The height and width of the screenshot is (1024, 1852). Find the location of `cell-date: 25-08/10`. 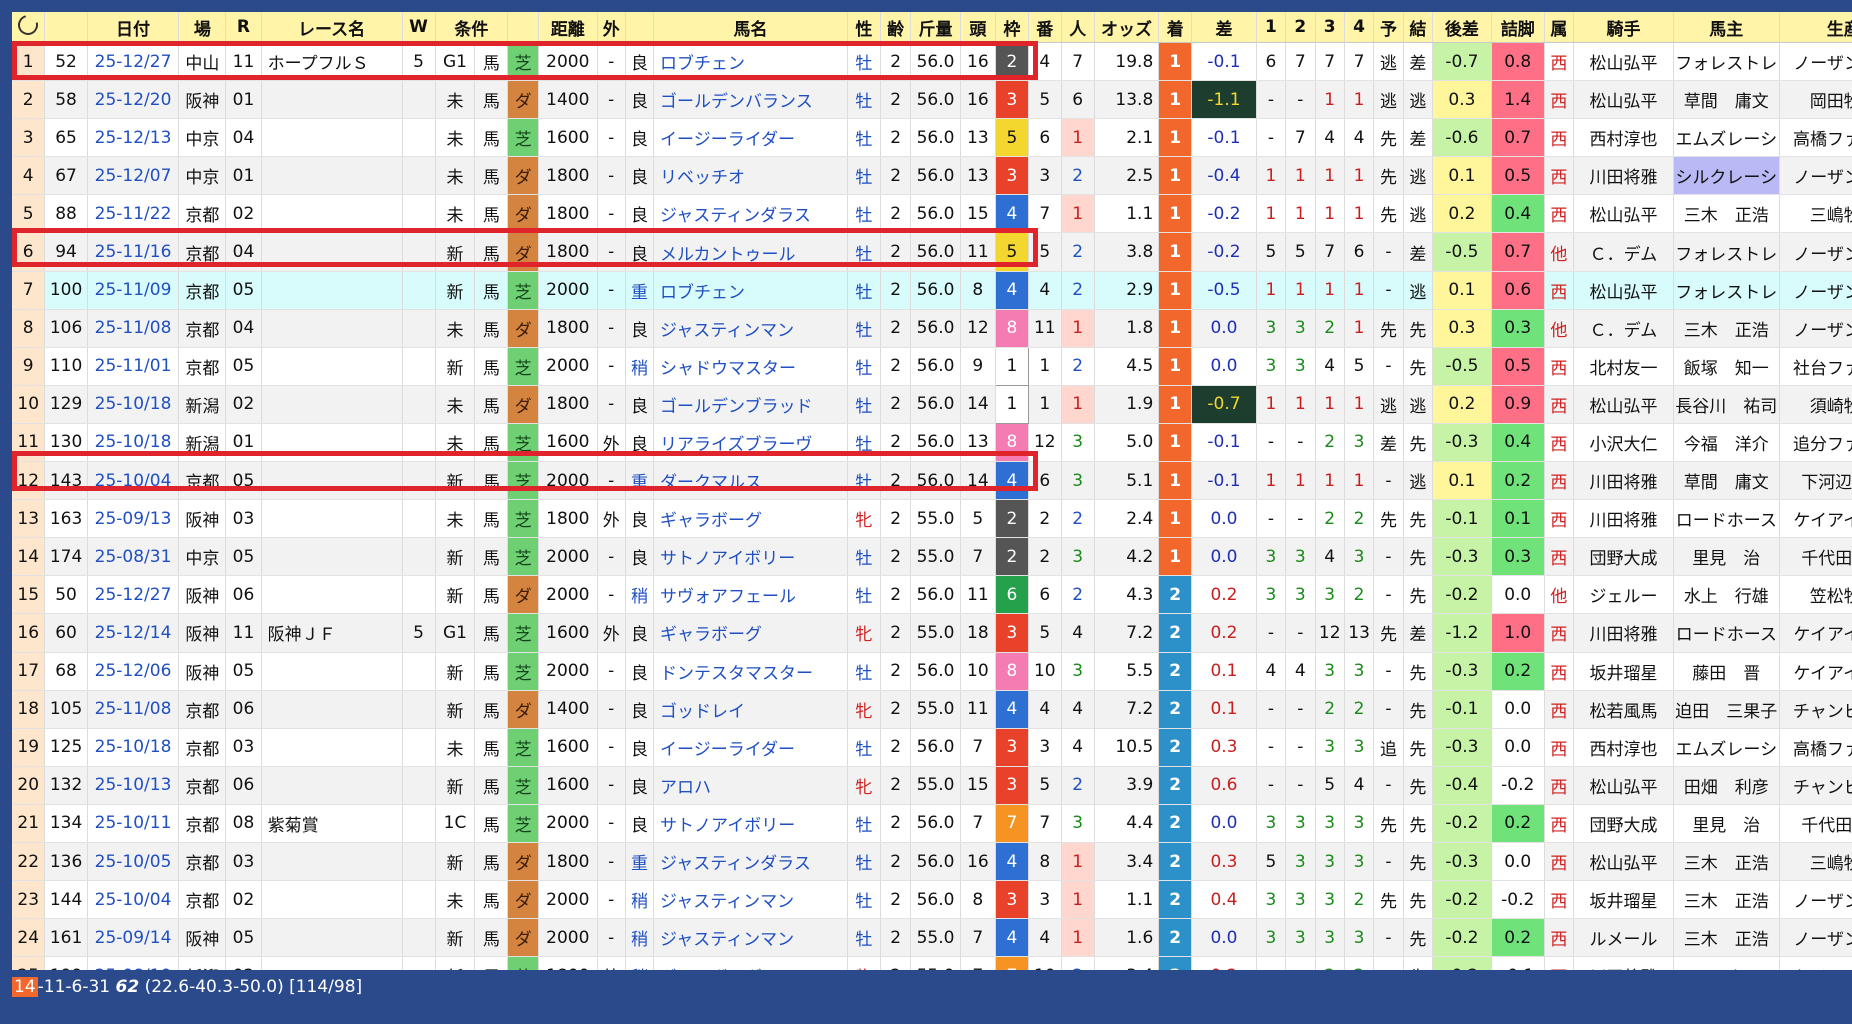

cell-date: 25-08/10 is located at coordinates (133, 963).